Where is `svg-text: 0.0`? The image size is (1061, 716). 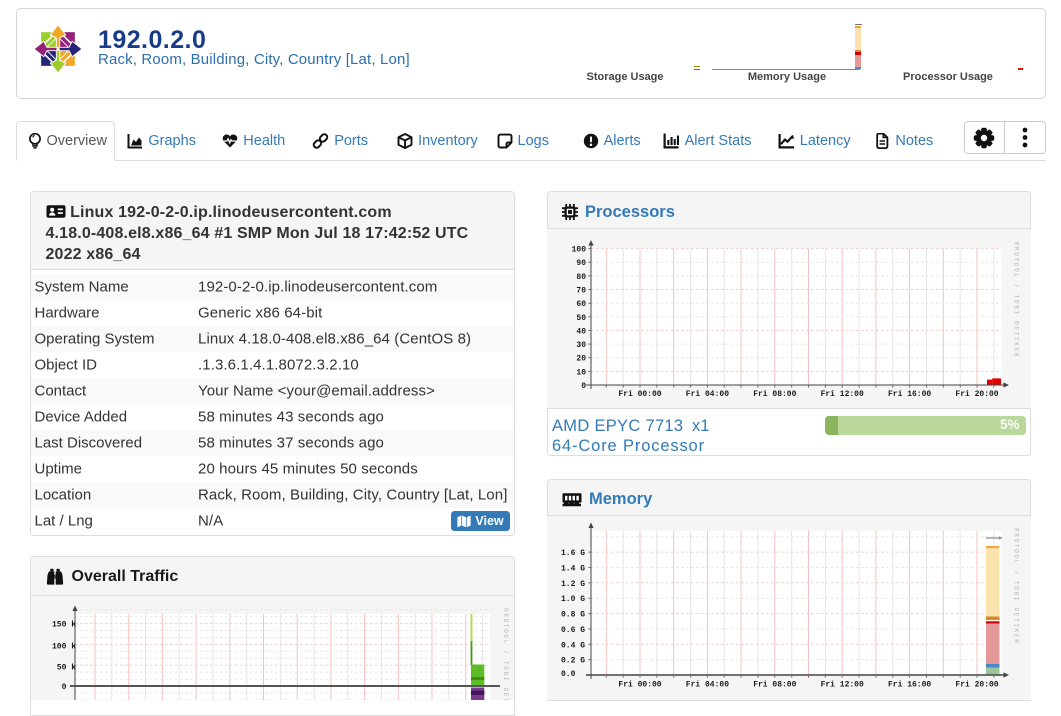
svg-text: 0.0 is located at coordinates (568, 674).